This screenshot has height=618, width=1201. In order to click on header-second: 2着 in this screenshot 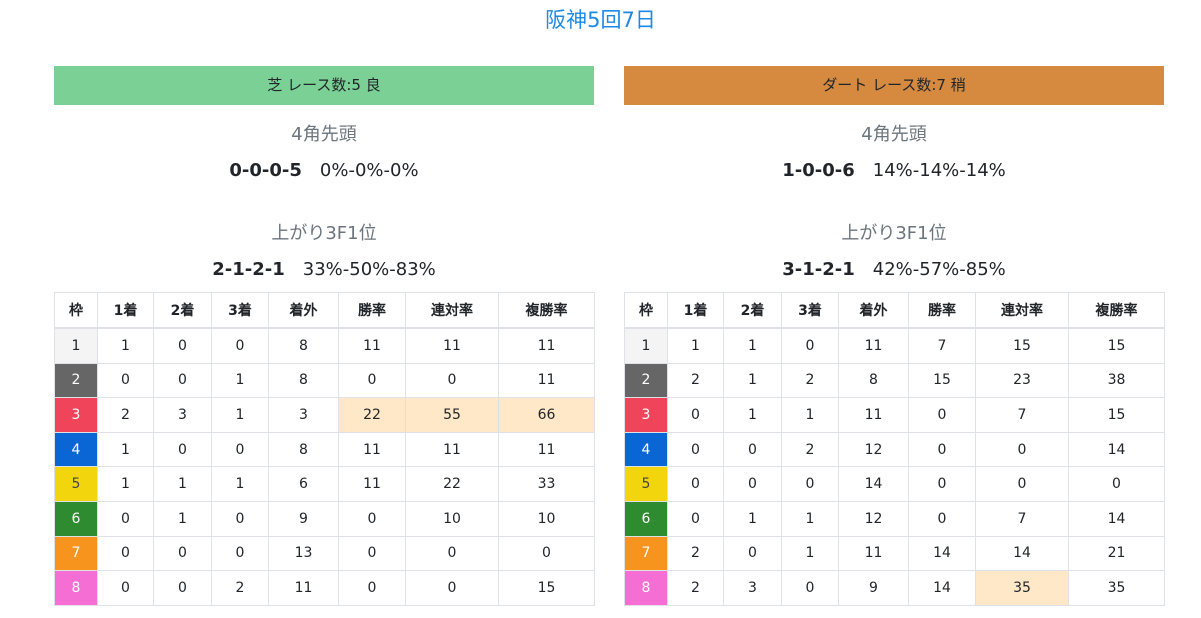, I will do `click(182, 310)`.